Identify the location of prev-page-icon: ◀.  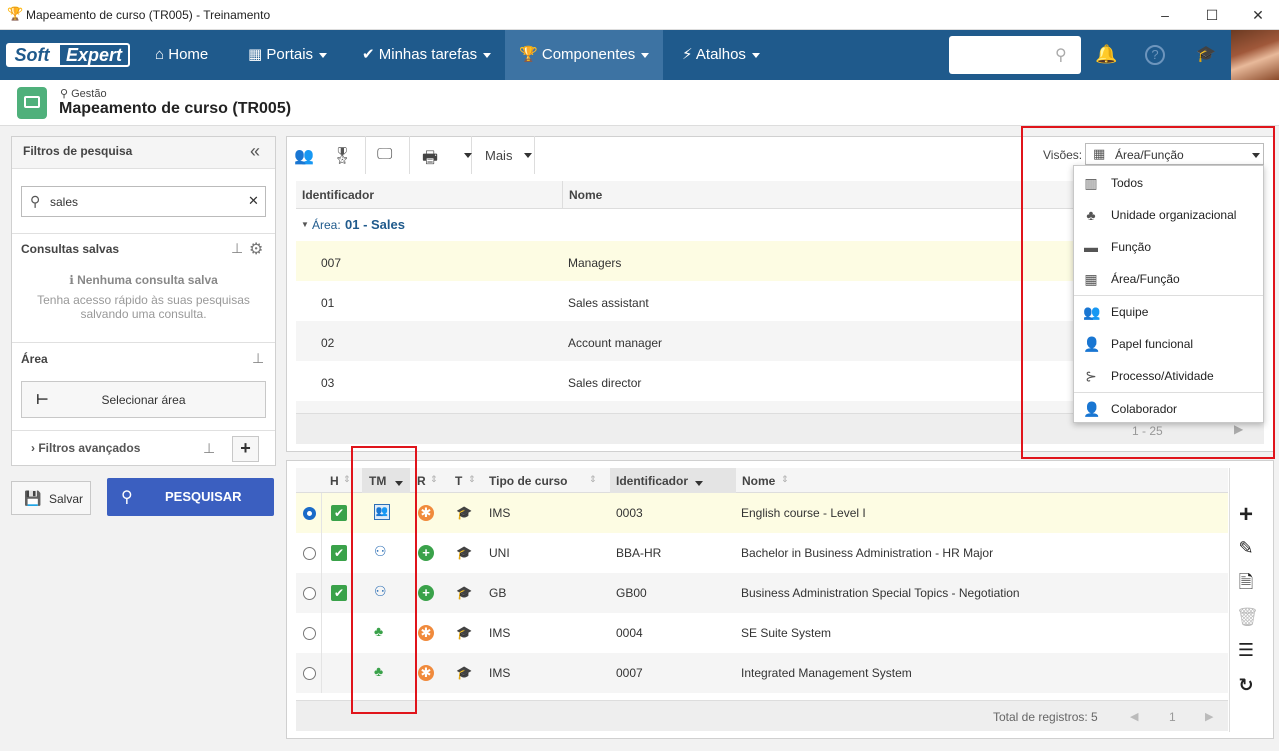
(1134, 716).